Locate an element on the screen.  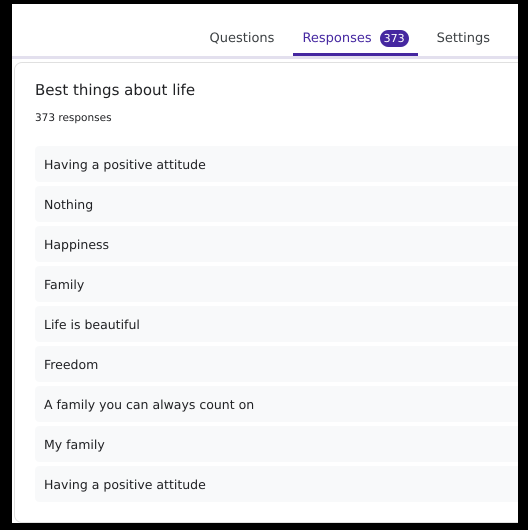
response-row: Freedom is located at coordinates (276, 364).